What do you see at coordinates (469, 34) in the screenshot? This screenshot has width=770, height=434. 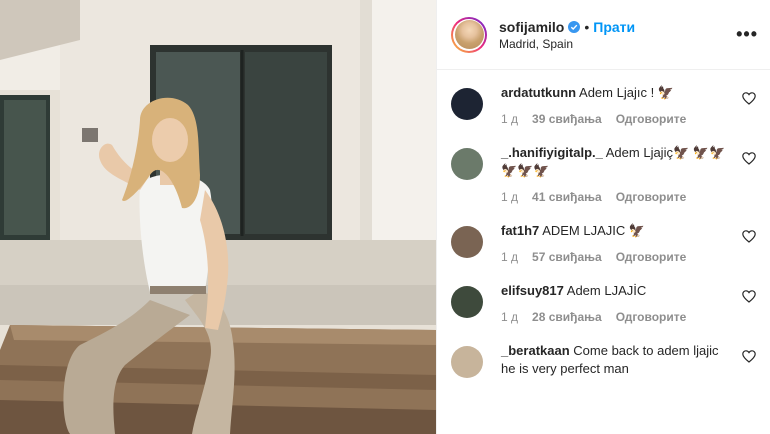 I see `avatar` at bounding box center [469, 34].